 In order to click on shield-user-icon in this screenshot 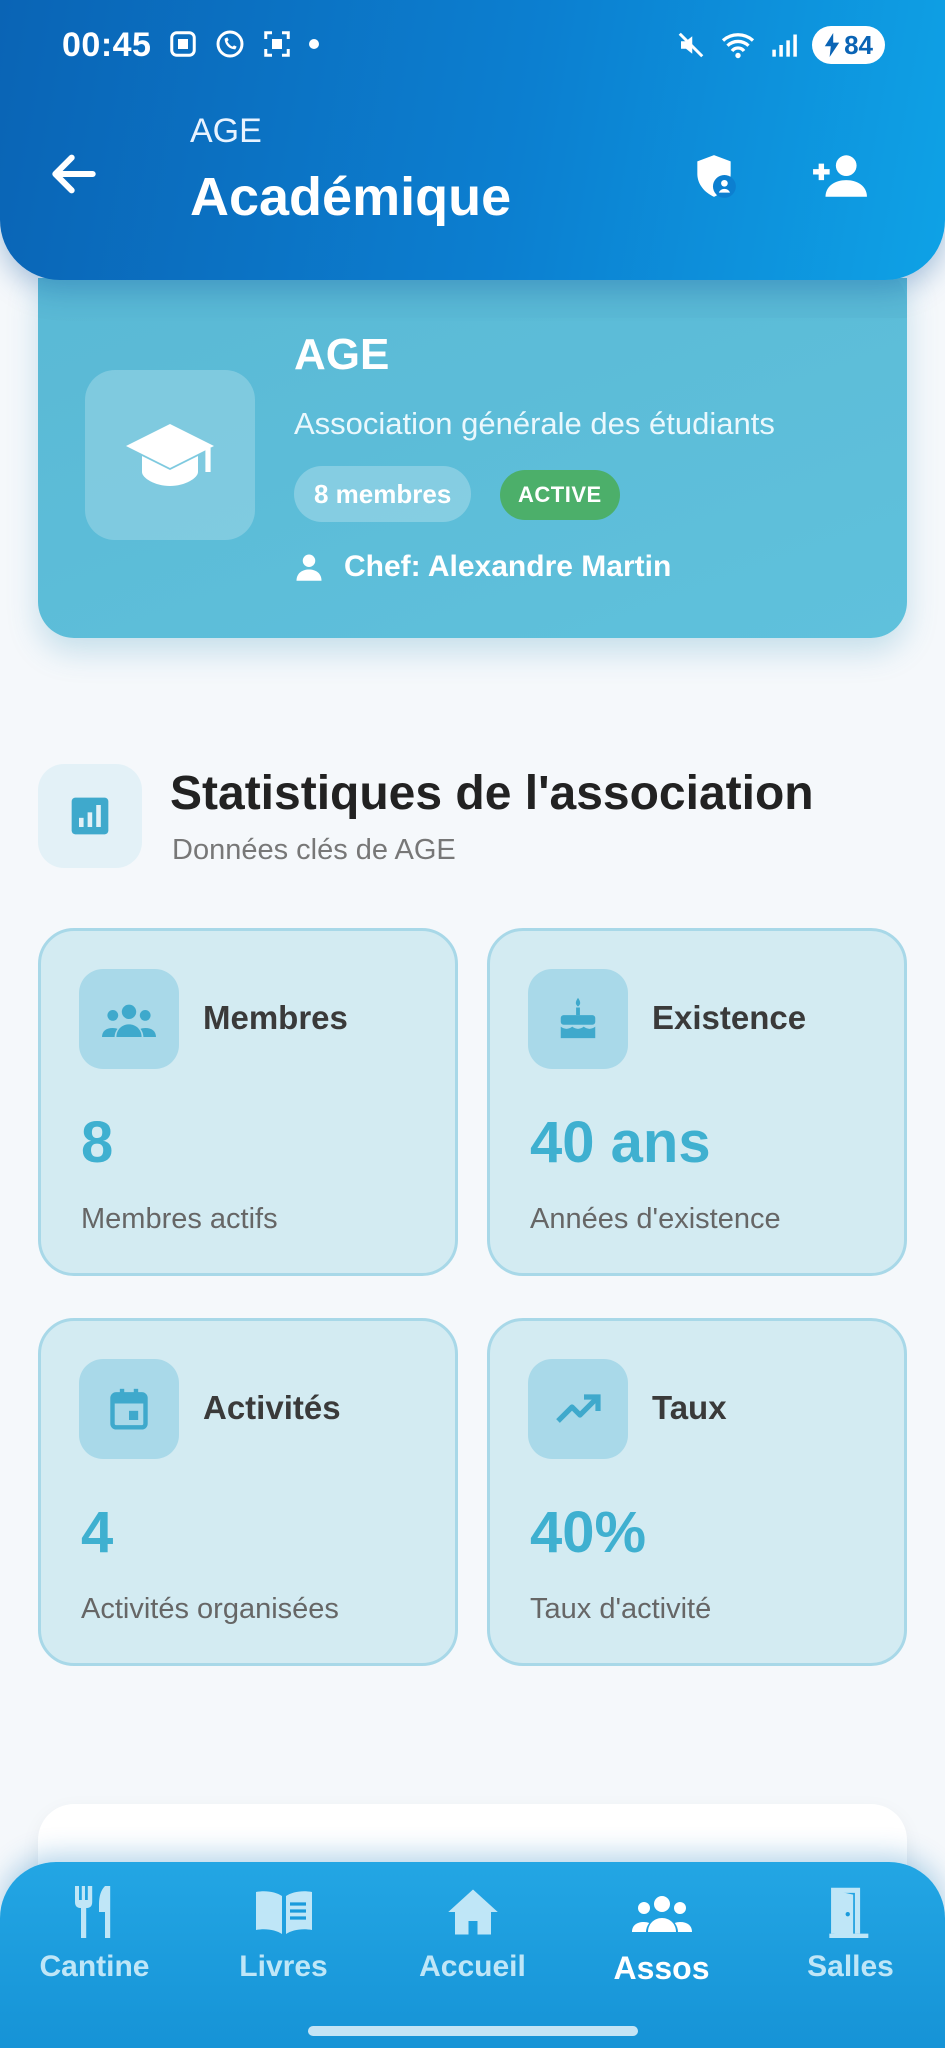, I will do `click(716, 176)`.